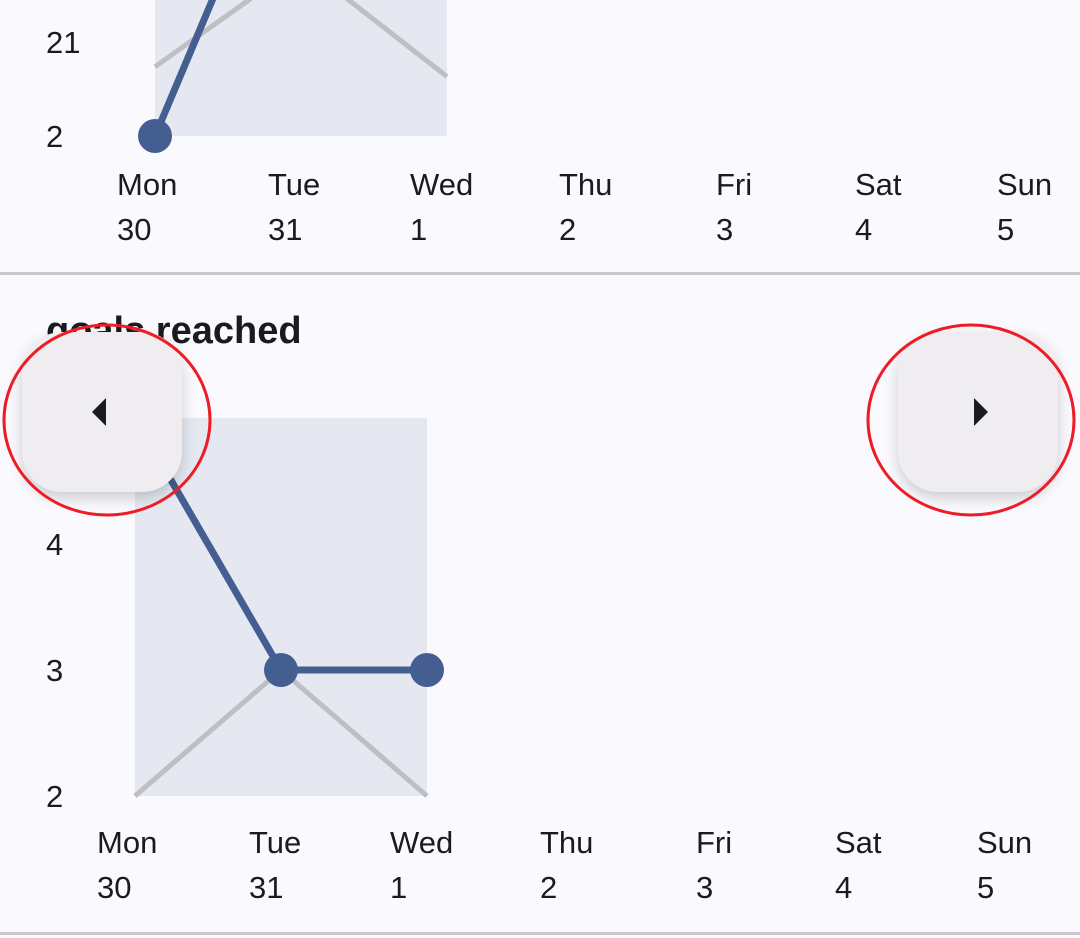 This screenshot has width=1080, height=938. I want to click on next-week-button, so click(978, 412).